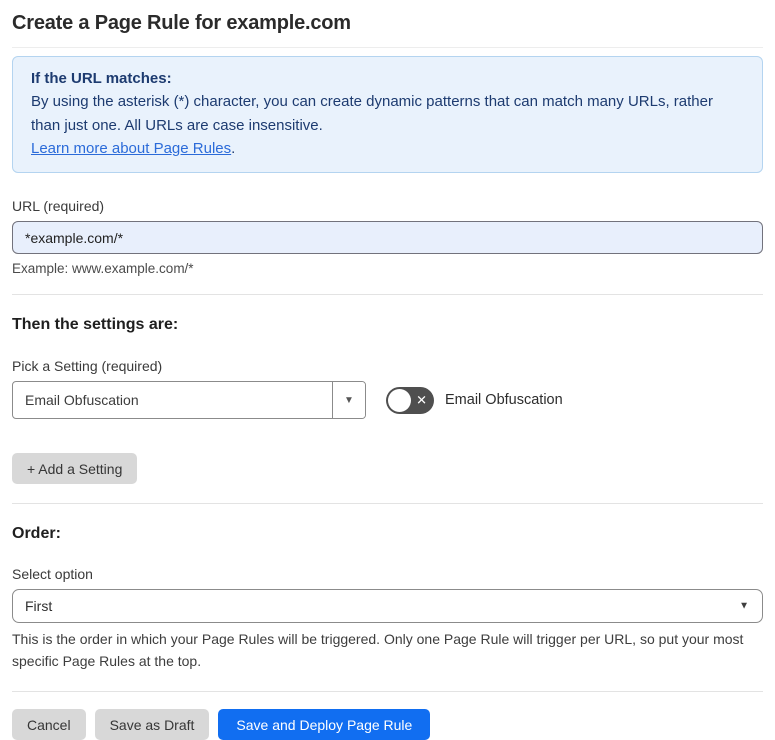 This screenshot has width=775, height=740. Describe the element at coordinates (103, 268) in the screenshot. I see `url-example-helper: Example: www.example.com/*` at that location.